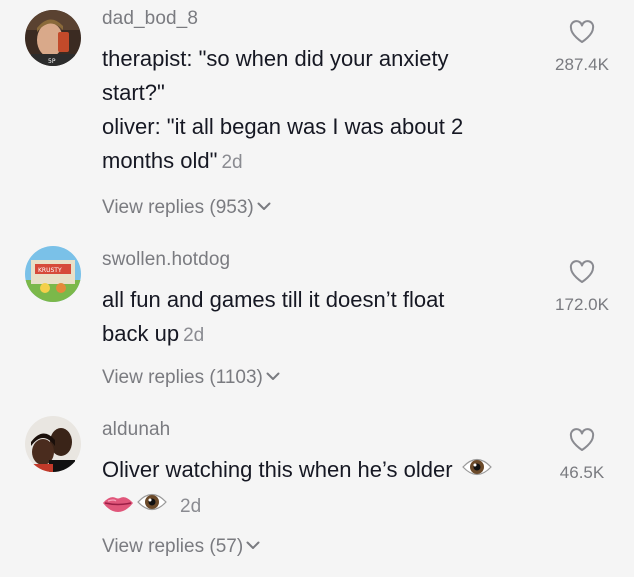 Image resolution: width=634 pixels, height=577 pixels. What do you see at coordinates (582, 455) in the screenshot?
I see `like-button: 46.5K` at bounding box center [582, 455].